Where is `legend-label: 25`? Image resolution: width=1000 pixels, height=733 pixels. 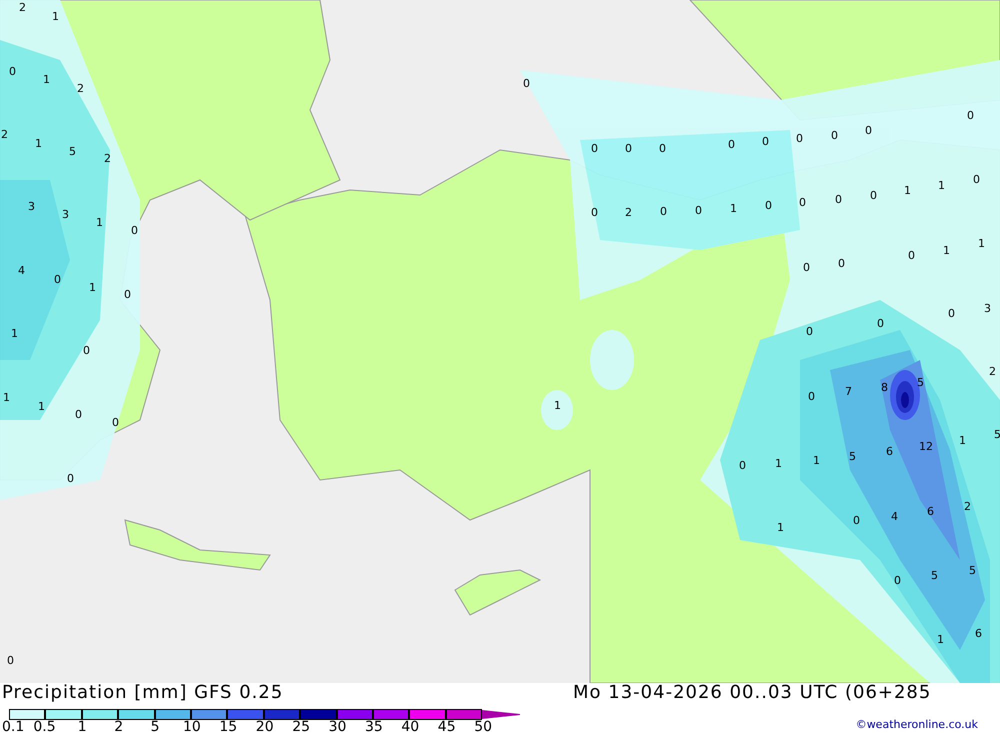
legend-label: 25 is located at coordinates (301, 726).